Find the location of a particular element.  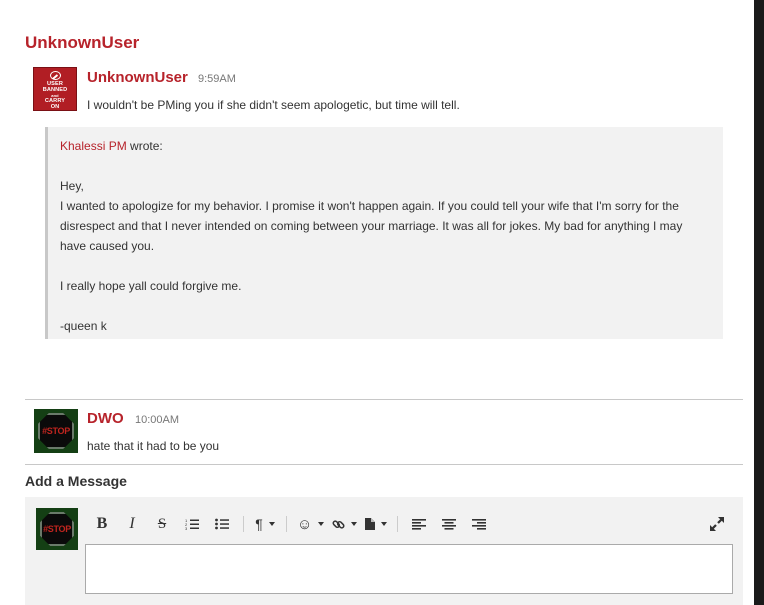

align-center-icon is located at coordinates (449, 524).